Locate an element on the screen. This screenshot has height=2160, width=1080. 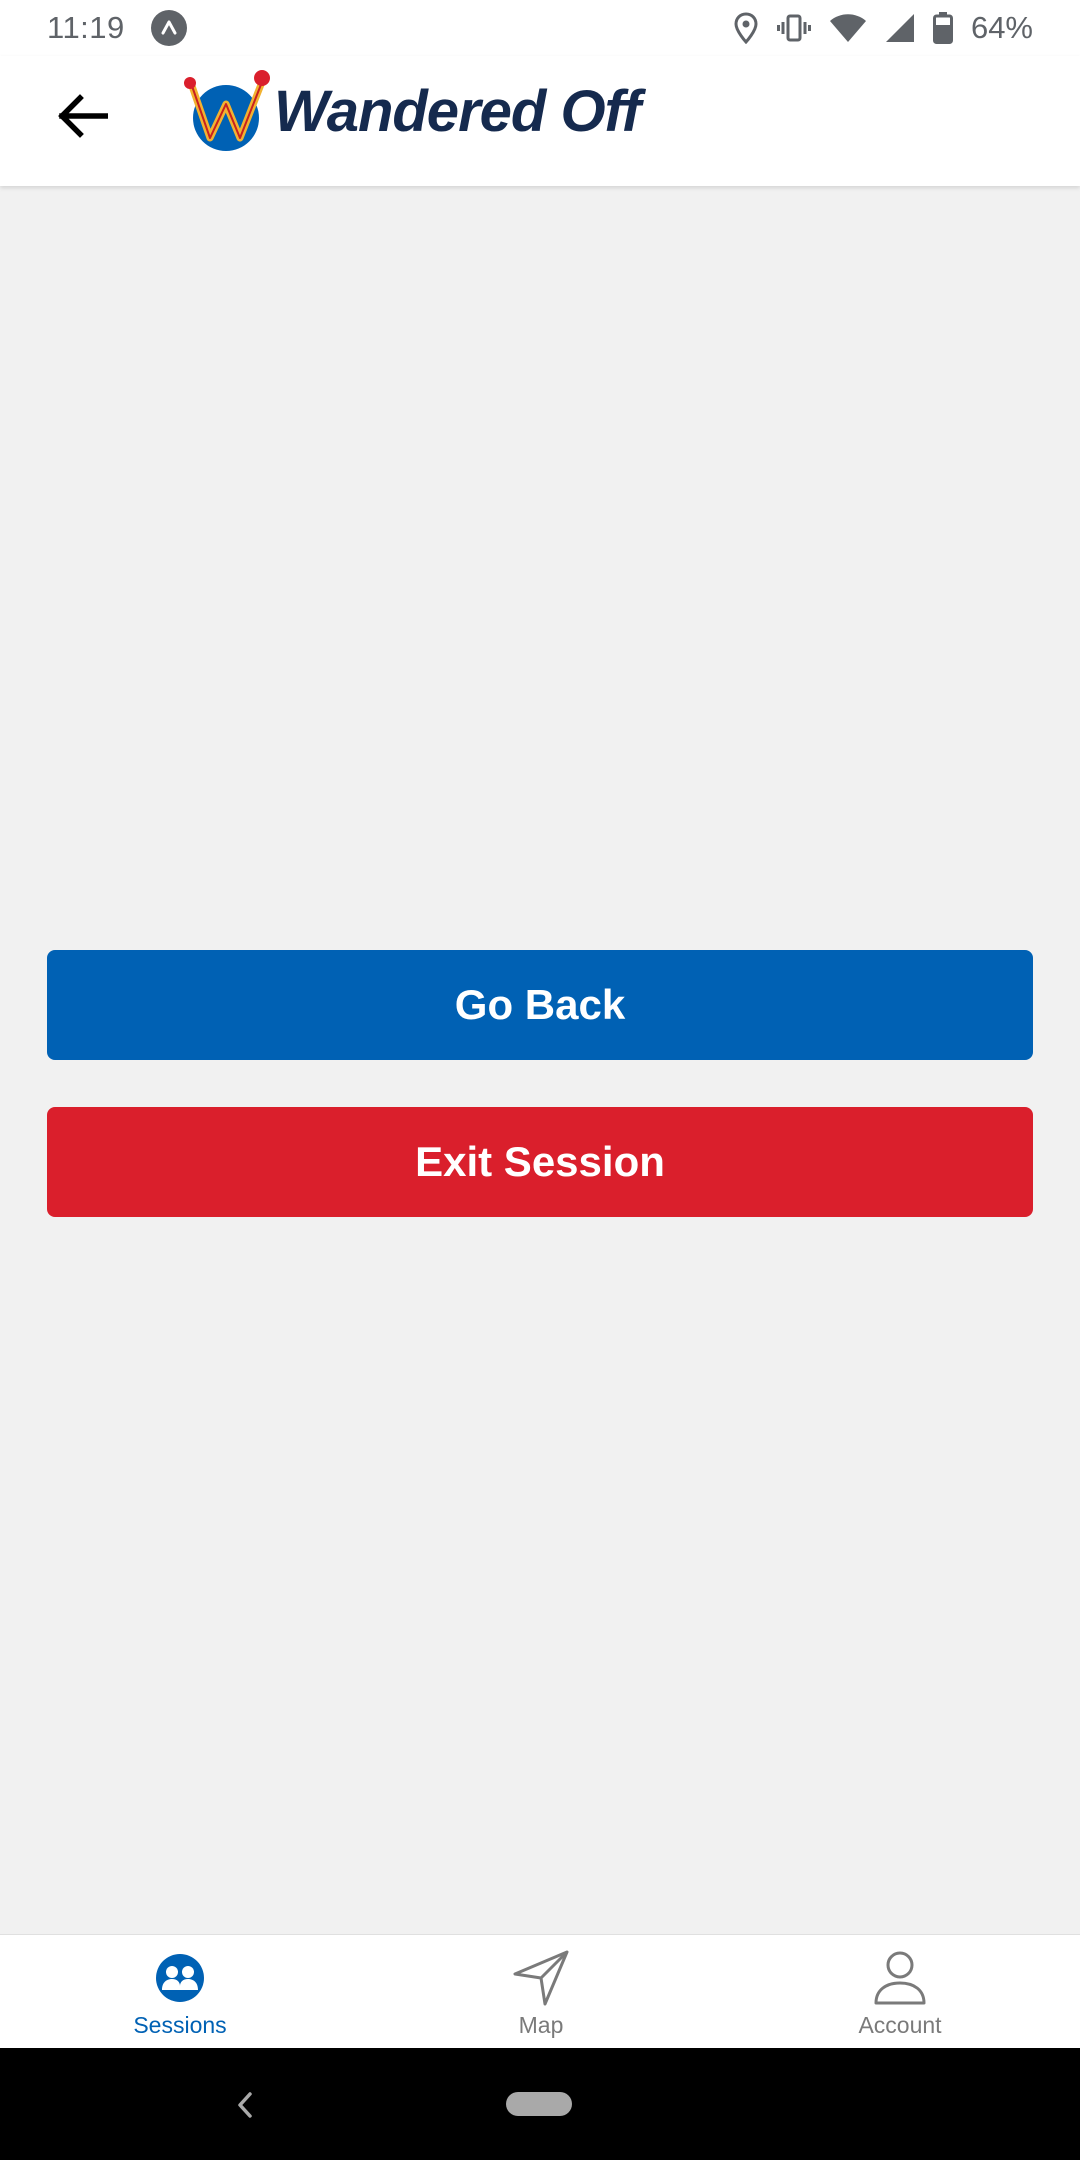
system-navigation-bar is located at coordinates (540, 2104).